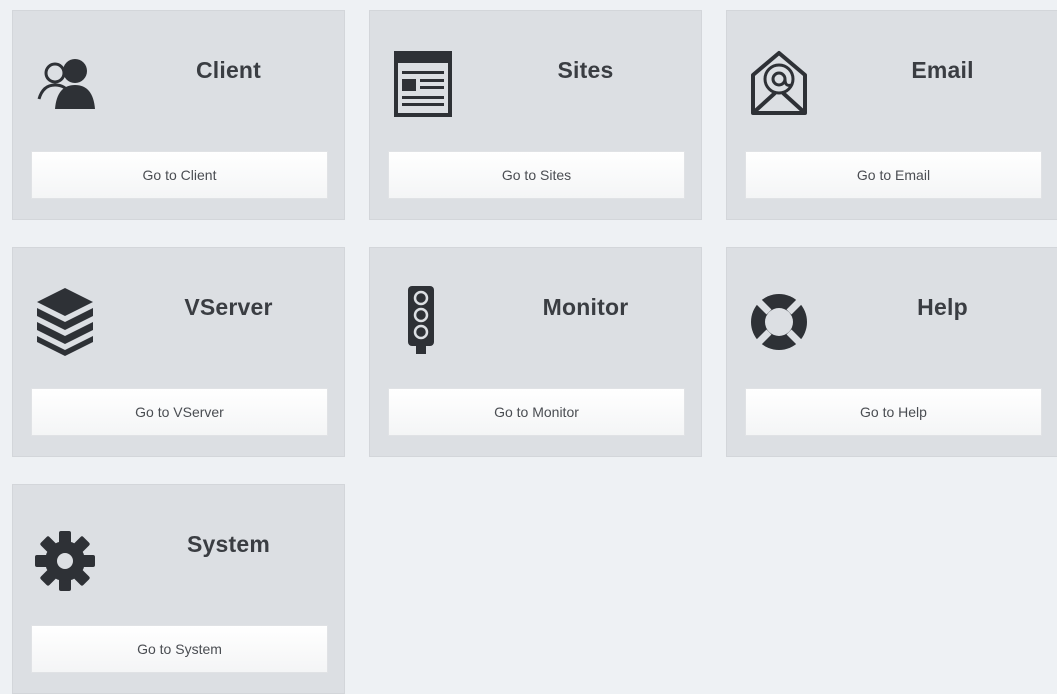 The width and height of the screenshot is (1057, 694). I want to click on lifebuoy-icon, so click(779, 320).